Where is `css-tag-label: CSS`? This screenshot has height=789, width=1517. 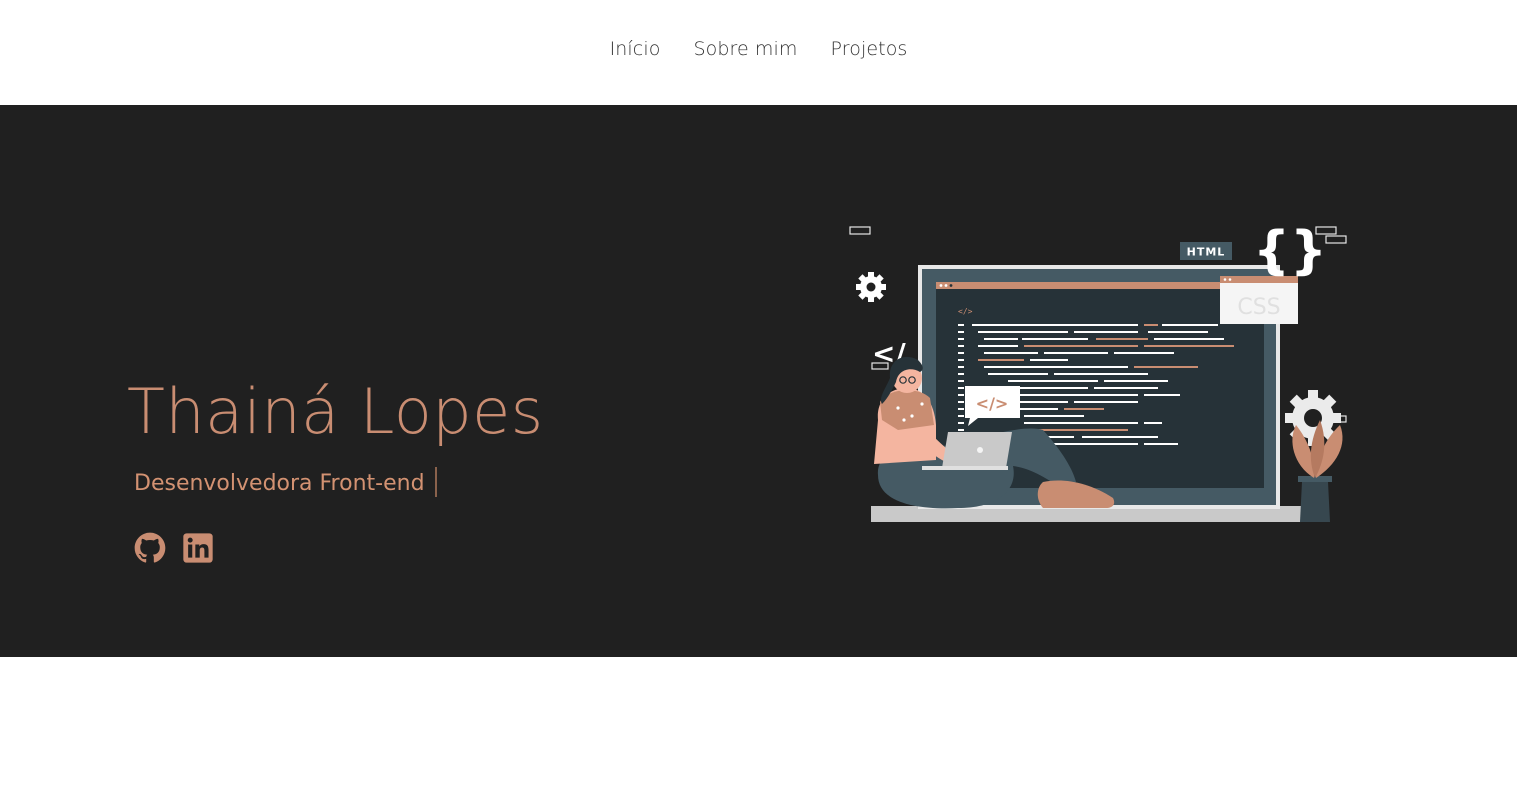
css-tag-label: CSS is located at coordinates (1258, 307).